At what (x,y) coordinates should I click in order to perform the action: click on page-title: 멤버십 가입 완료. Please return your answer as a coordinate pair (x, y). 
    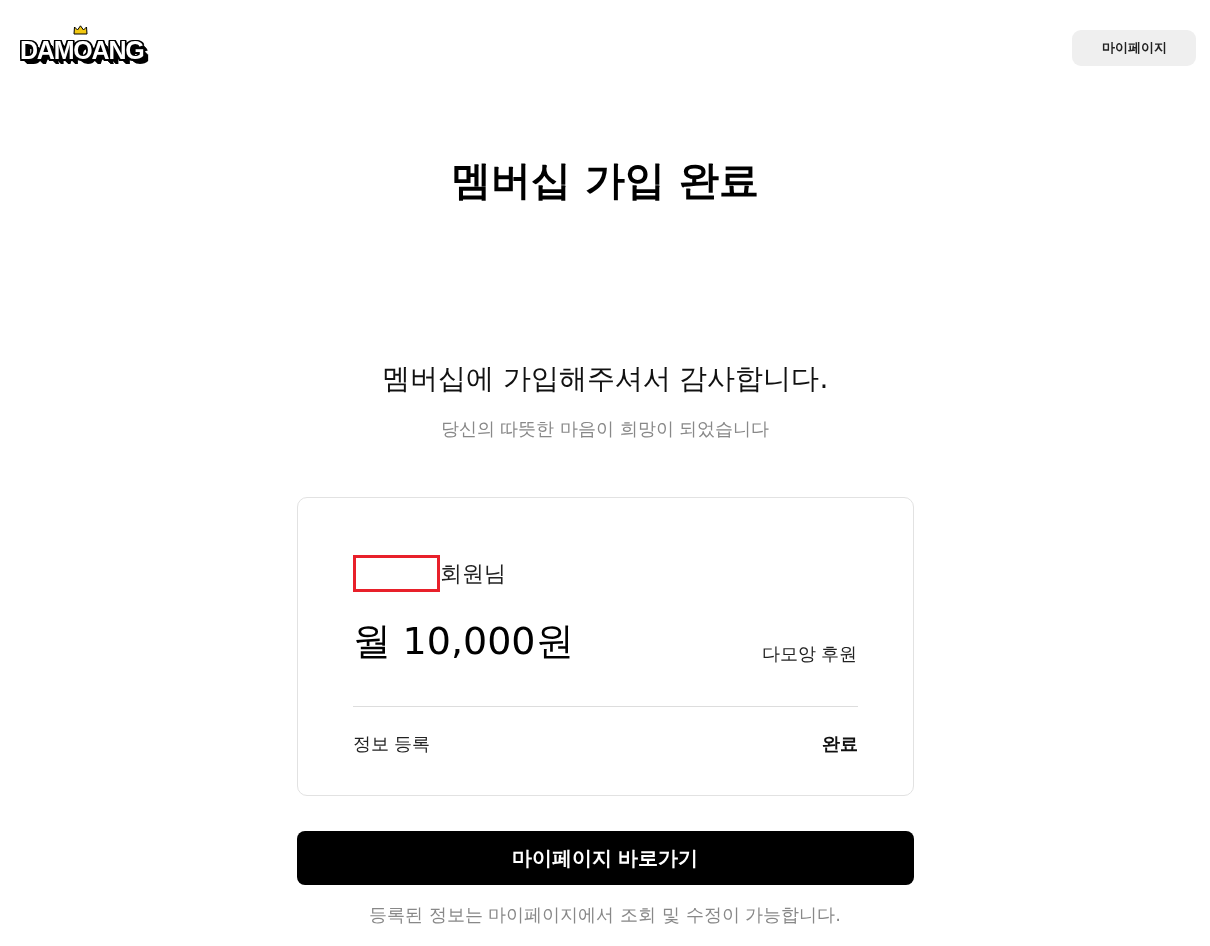
    Looking at the image, I should click on (605, 180).